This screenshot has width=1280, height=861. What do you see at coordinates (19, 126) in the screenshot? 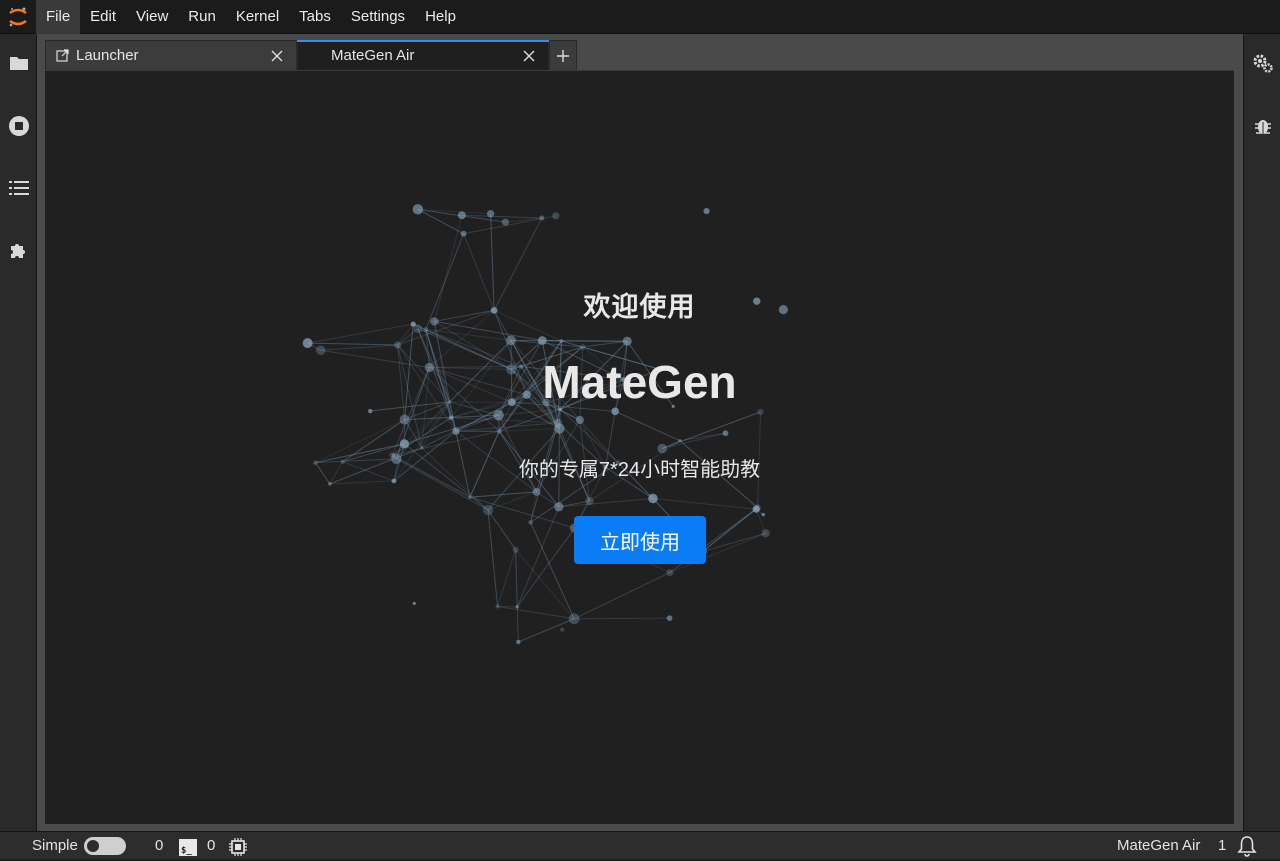
I see `stop-circle-icon` at bounding box center [19, 126].